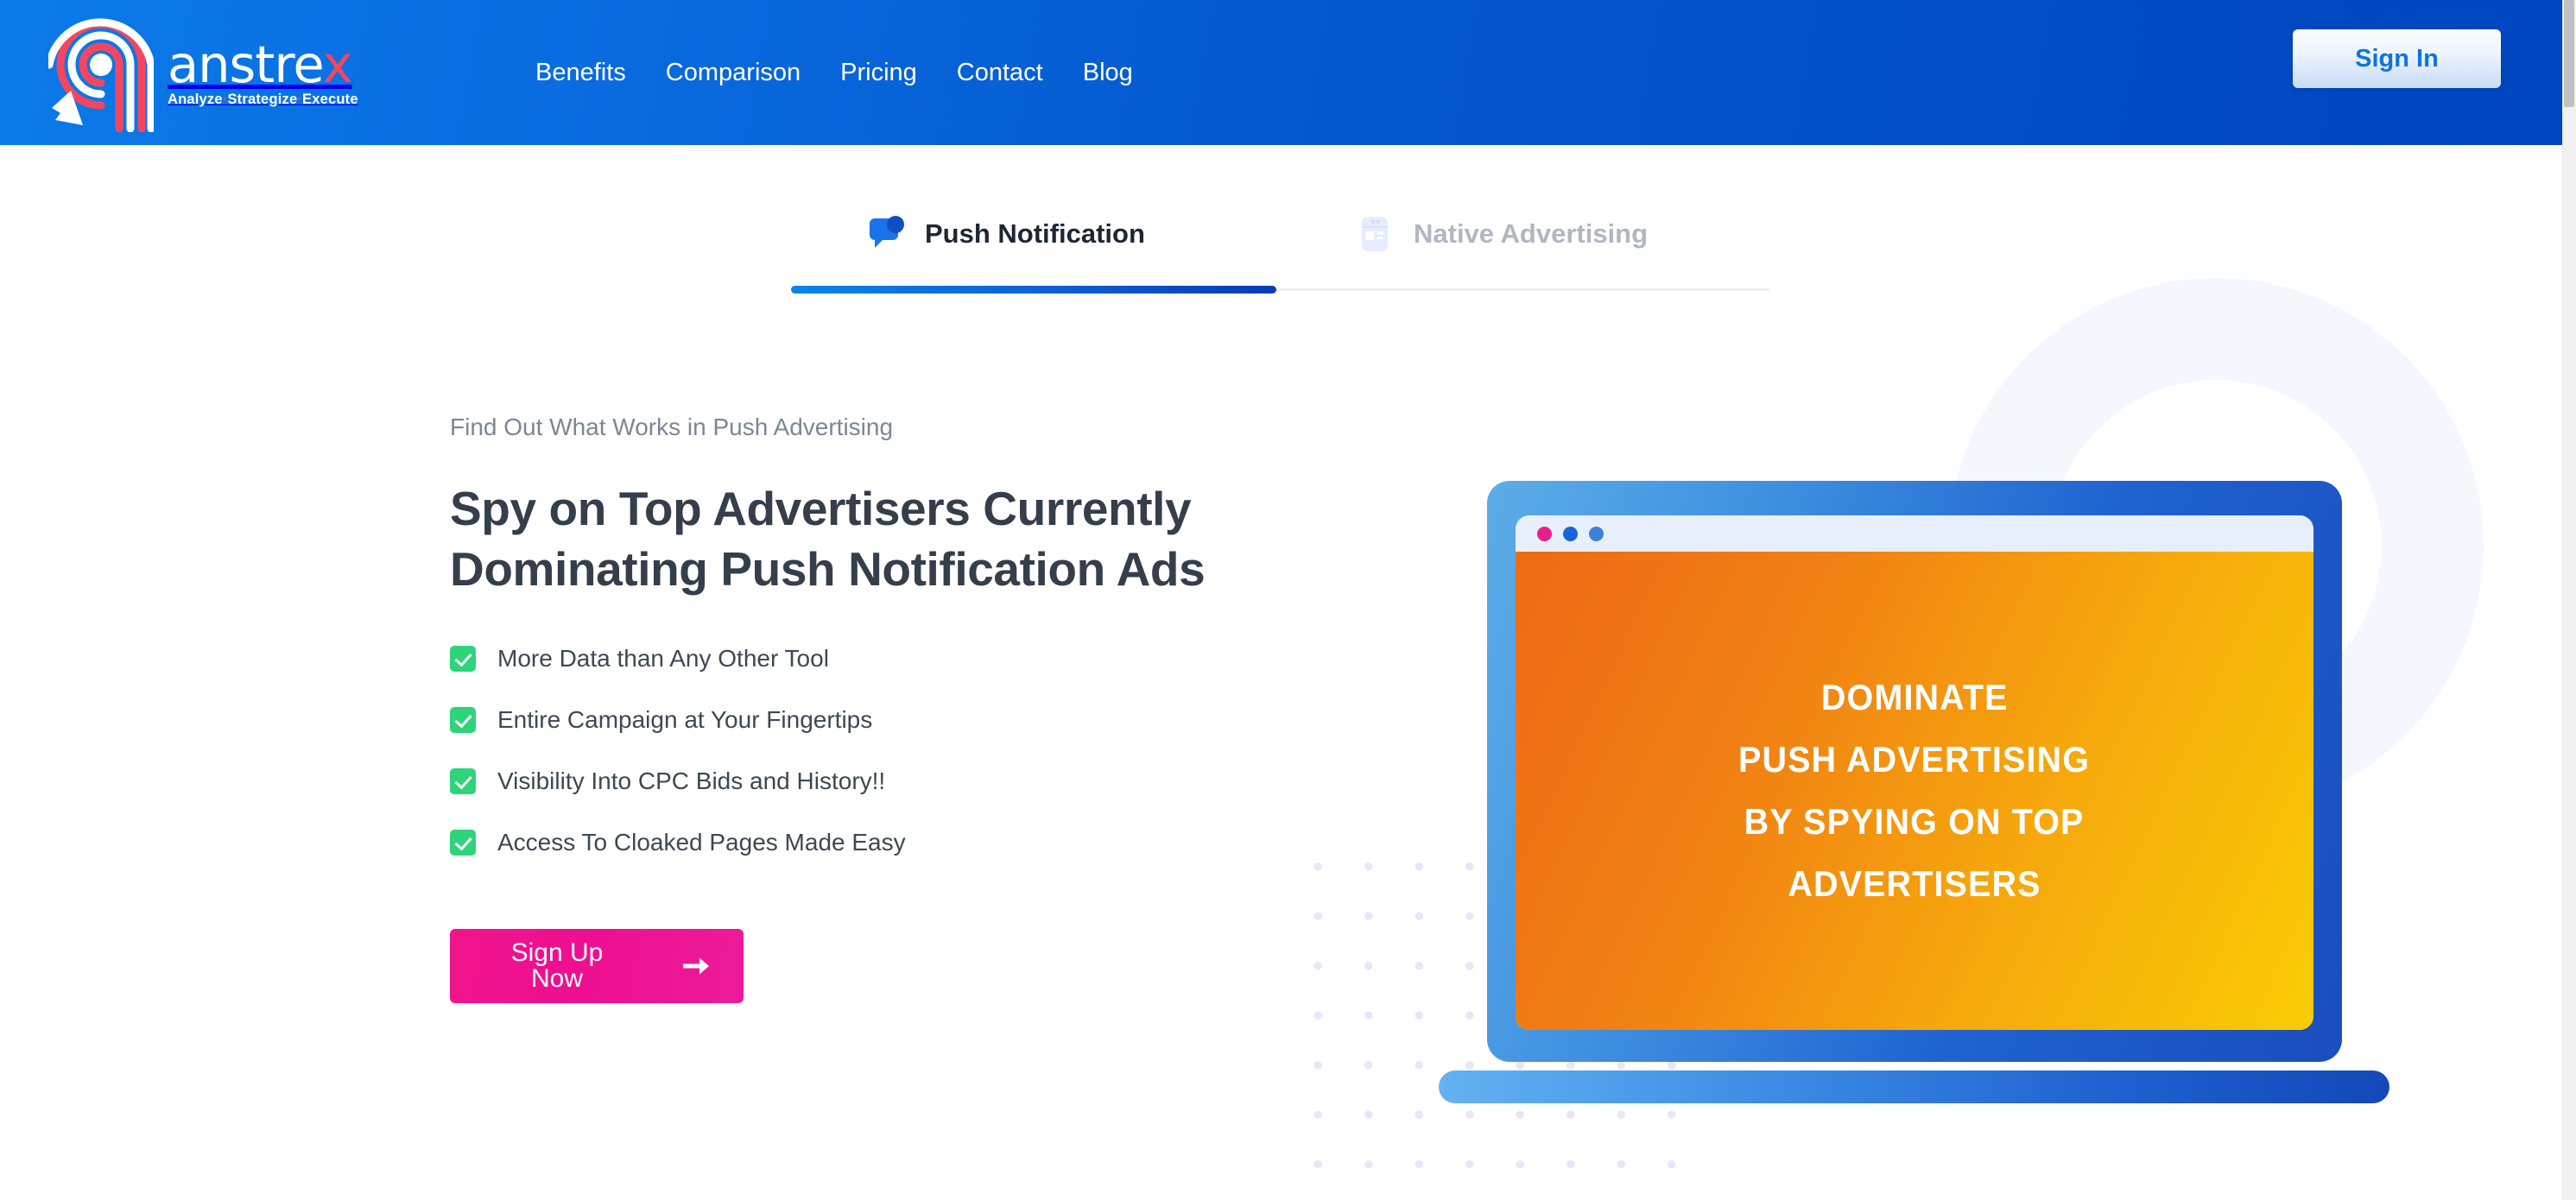  Describe the element at coordinates (1035, 233) in the screenshot. I see `tab-push-notification-label: Push Notification` at that location.